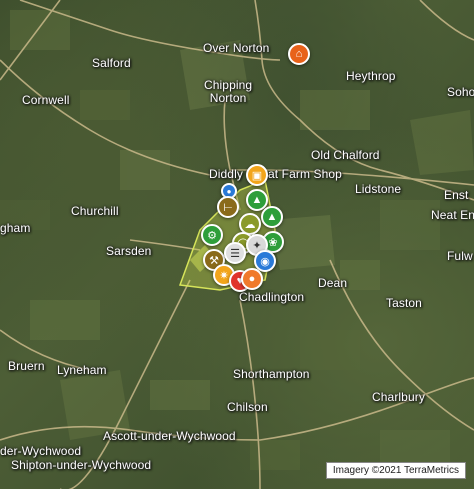  I want to click on place-label-ascott: Ascott-under-Wychwood, so click(169, 436).